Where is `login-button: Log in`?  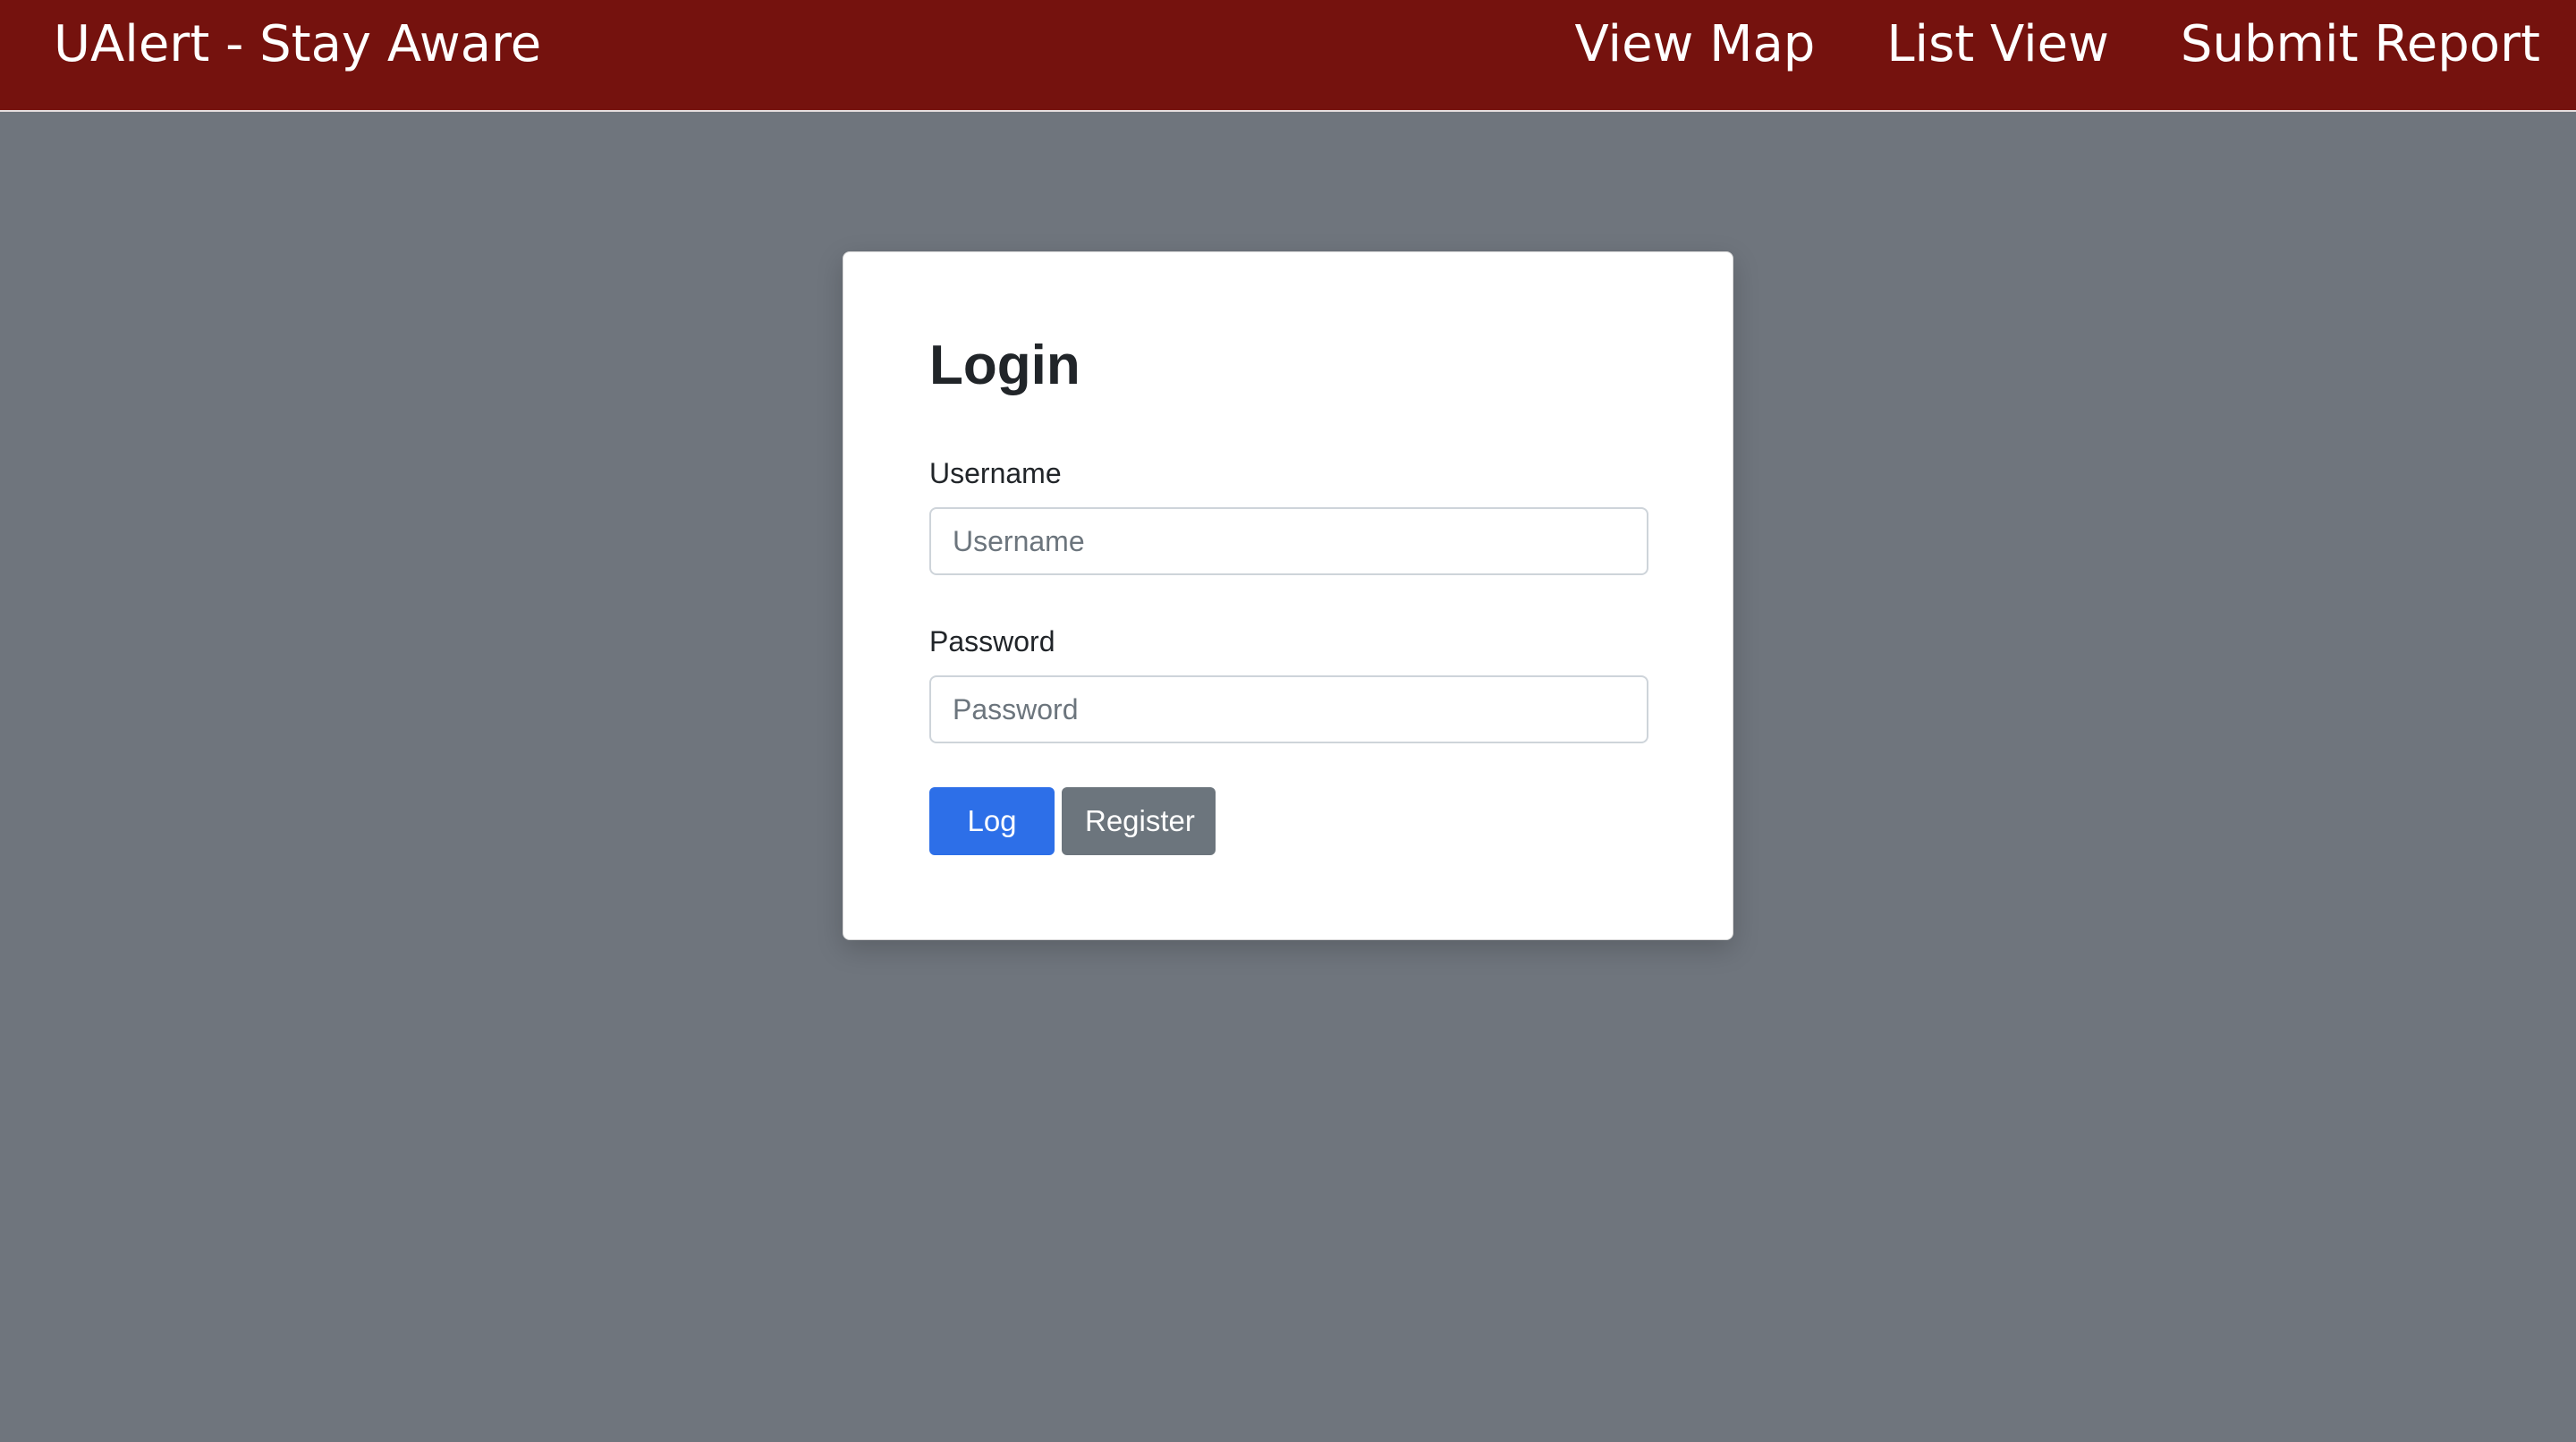
login-button: Log in is located at coordinates (992, 846).